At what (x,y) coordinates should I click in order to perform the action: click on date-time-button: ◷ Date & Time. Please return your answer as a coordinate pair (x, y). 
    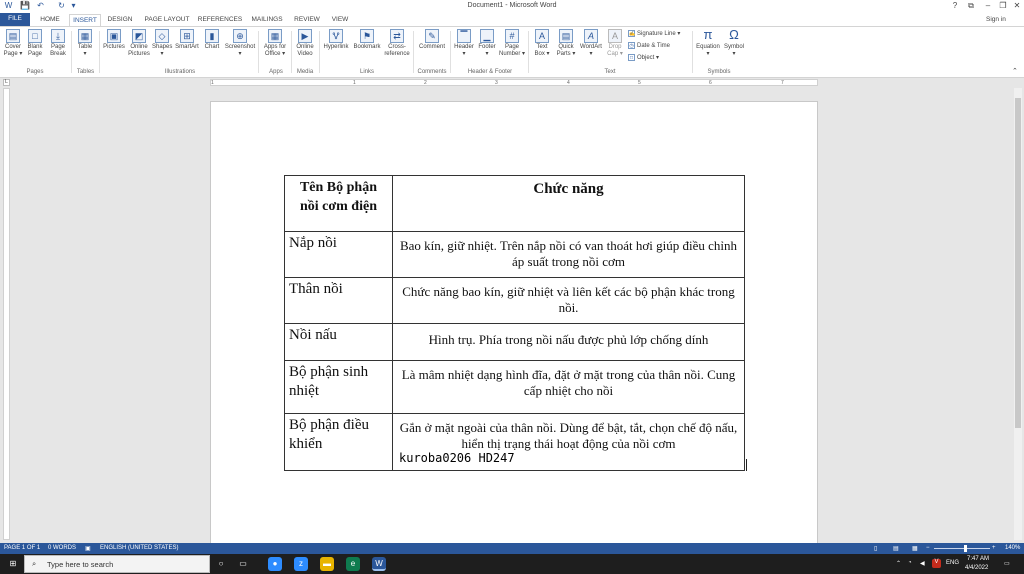
    Looking at the image, I should click on (649, 45).